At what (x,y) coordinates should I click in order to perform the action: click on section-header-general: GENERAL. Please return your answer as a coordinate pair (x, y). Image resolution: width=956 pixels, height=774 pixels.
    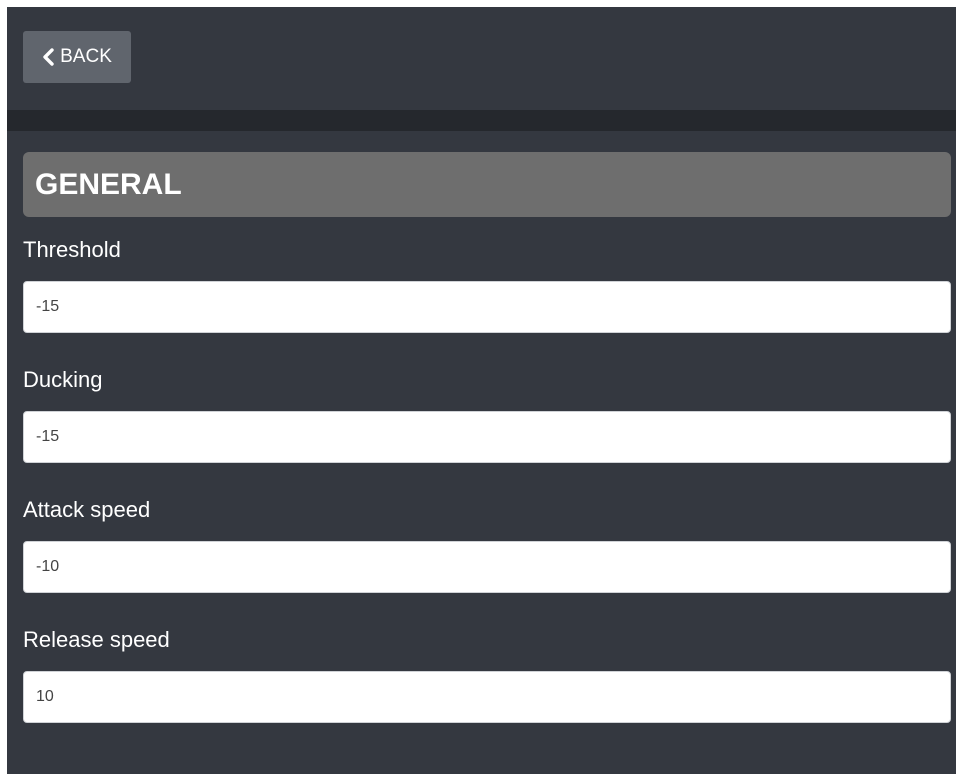
    Looking at the image, I should click on (487, 184).